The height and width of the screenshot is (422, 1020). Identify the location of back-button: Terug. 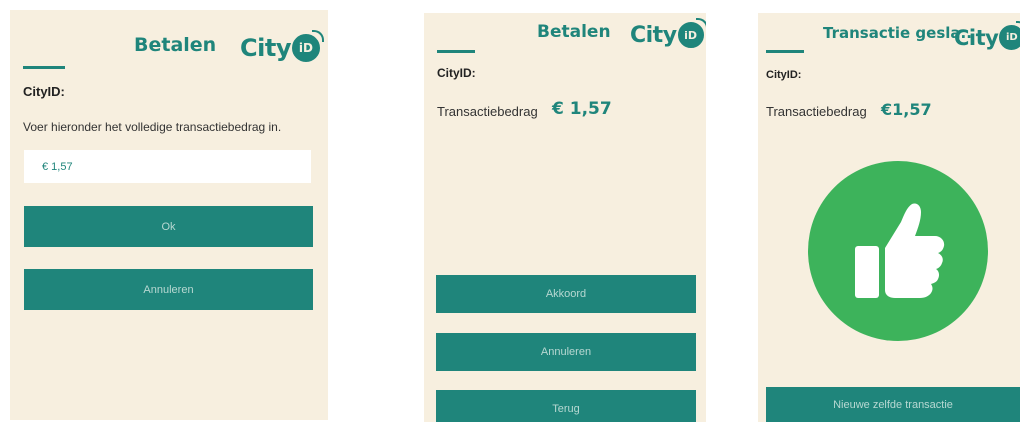
(566, 406).